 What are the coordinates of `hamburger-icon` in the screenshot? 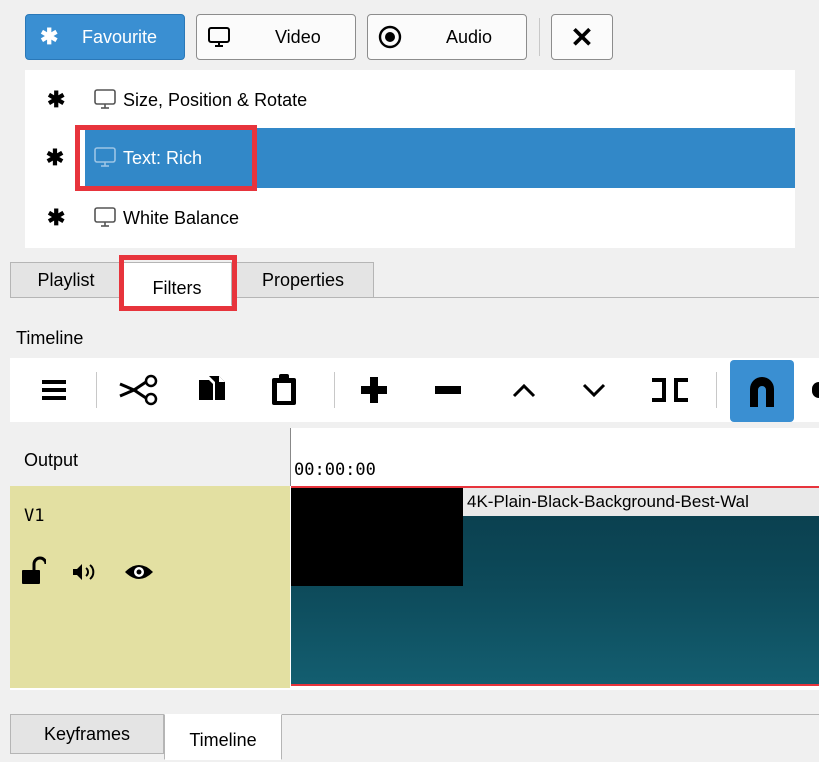 It's located at (54, 390).